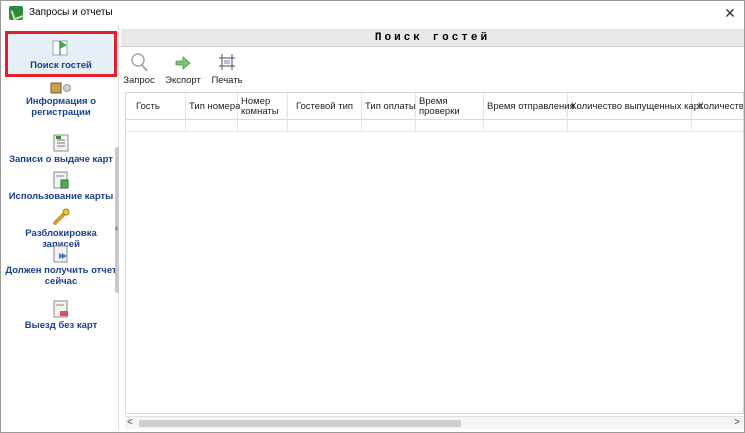  What do you see at coordinates (737, 422) in the screenshot?
I see `scroll-right-arrow-icon: >` at bounding box center [737, 422].